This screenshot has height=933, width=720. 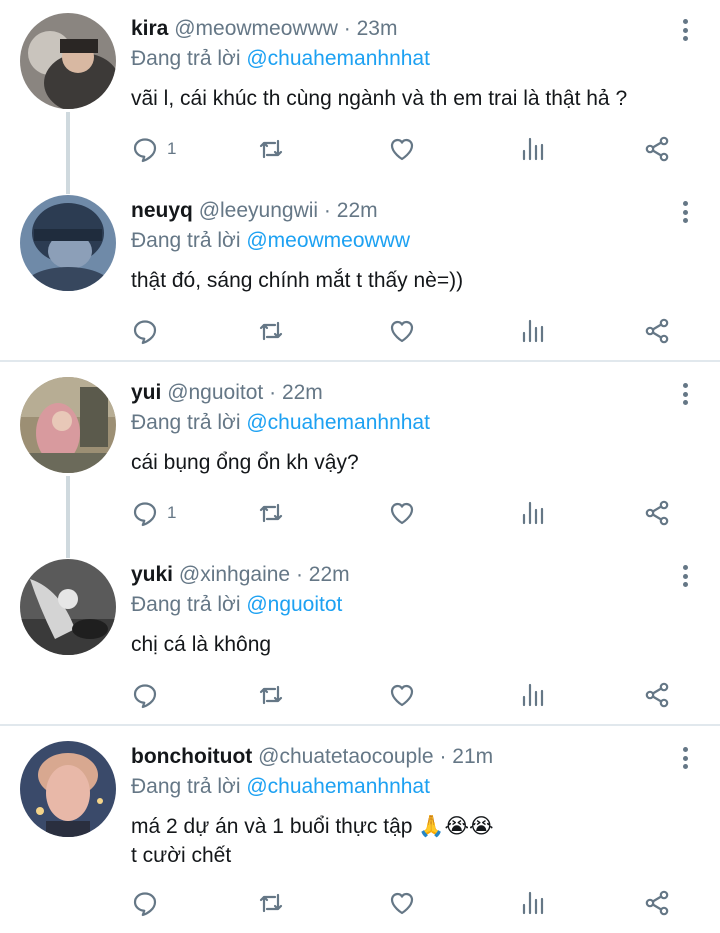 What do you see at coordinates (181, 855) in the screenshot?
I see `tweet-line: t cười chết` at bounding box center [181, 855].